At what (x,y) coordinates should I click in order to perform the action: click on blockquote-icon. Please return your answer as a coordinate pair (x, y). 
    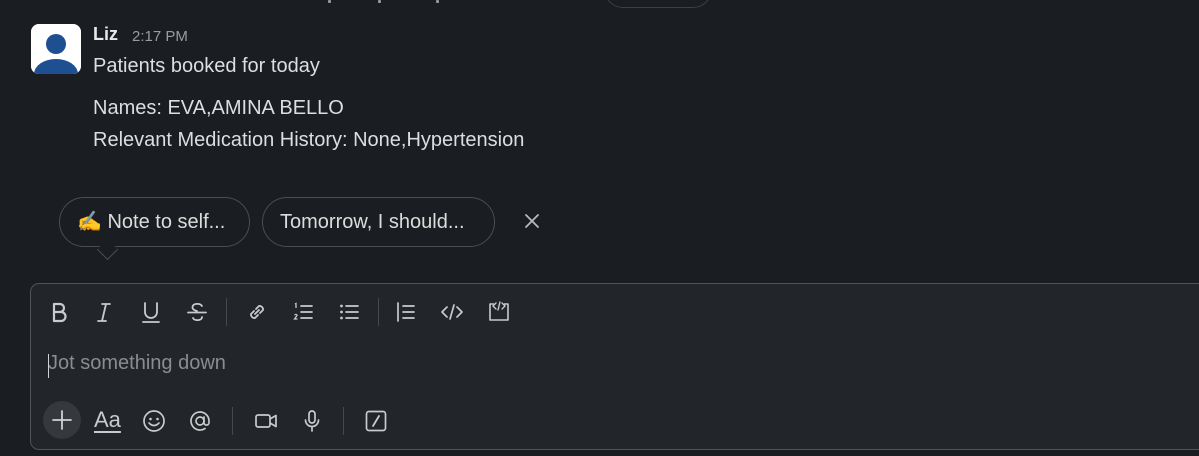
    Looking at the image, I should click on (406, 312).